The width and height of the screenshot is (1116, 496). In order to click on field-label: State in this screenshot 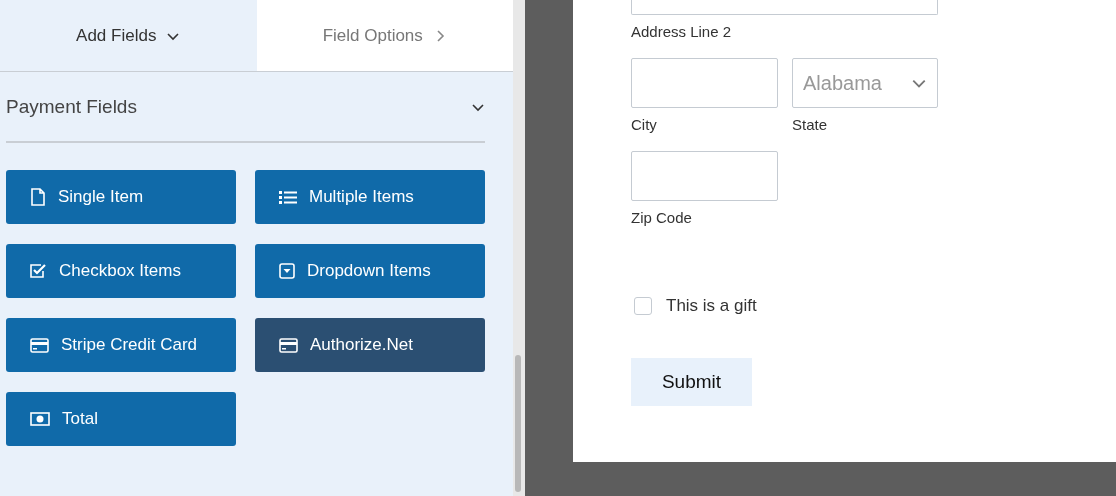, I will do `click(810, 124)`.